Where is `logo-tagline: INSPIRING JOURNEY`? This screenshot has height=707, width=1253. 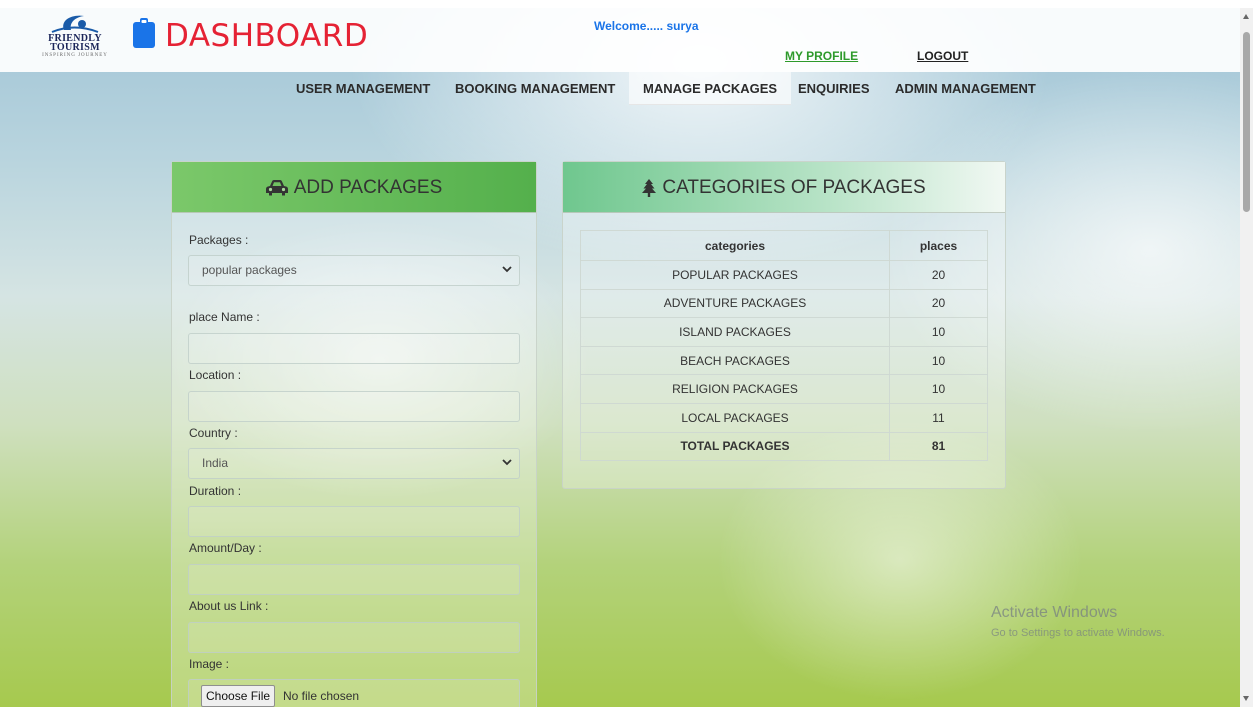
logo-tagline: INSPIRING JOURNEY is located at coordinates (75, 55).